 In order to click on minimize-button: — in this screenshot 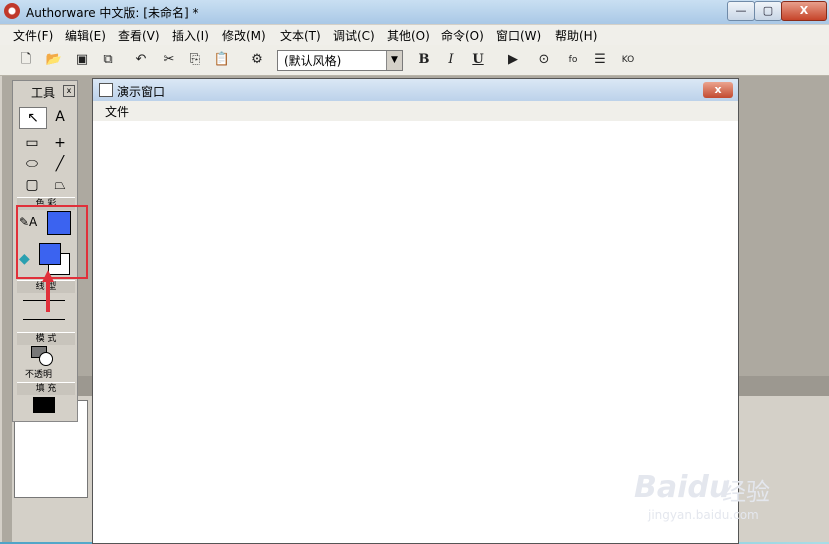, I will do `click(741, 11)`.